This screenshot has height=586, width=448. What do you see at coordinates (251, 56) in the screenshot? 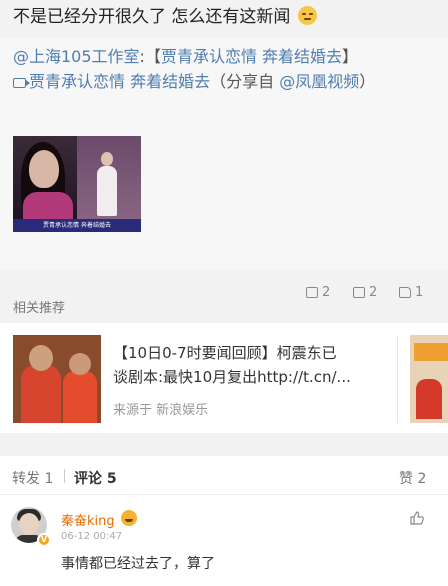
I see `repost-headline: 贾青承认恋情 奔着结婚去` at bounding box center [251, 56].